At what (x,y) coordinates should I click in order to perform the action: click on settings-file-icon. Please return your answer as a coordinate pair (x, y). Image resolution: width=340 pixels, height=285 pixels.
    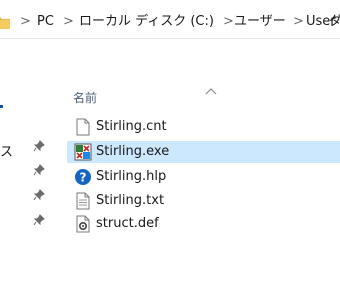
    Looking at the image, I should click on (83, 224).